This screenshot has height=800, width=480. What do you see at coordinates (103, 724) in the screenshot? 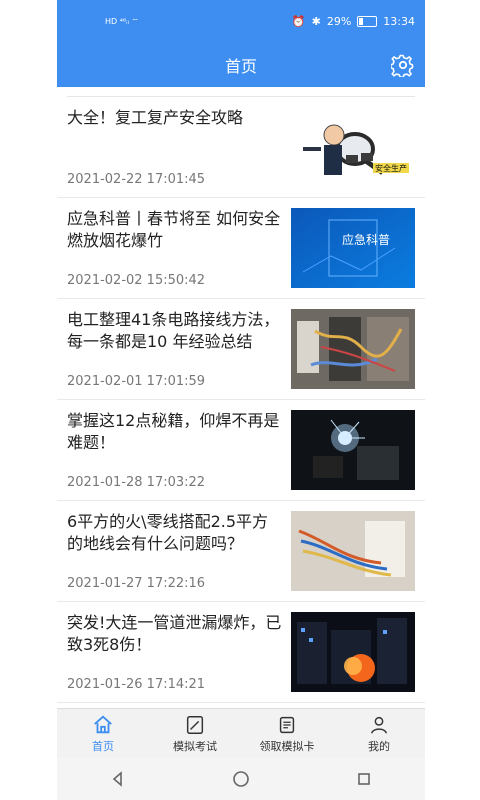
I see `home-icon` at bounding box center [103, 724].